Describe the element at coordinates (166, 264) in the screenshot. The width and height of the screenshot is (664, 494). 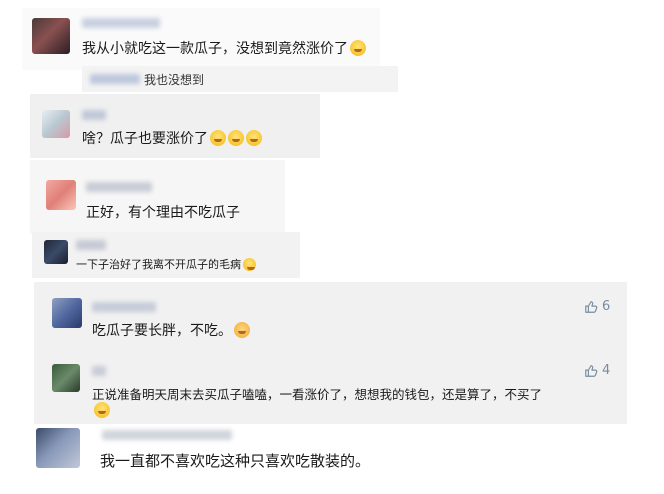
I see `comment-text: 一下子治好了我离不开瓜子的毛病` at that location.